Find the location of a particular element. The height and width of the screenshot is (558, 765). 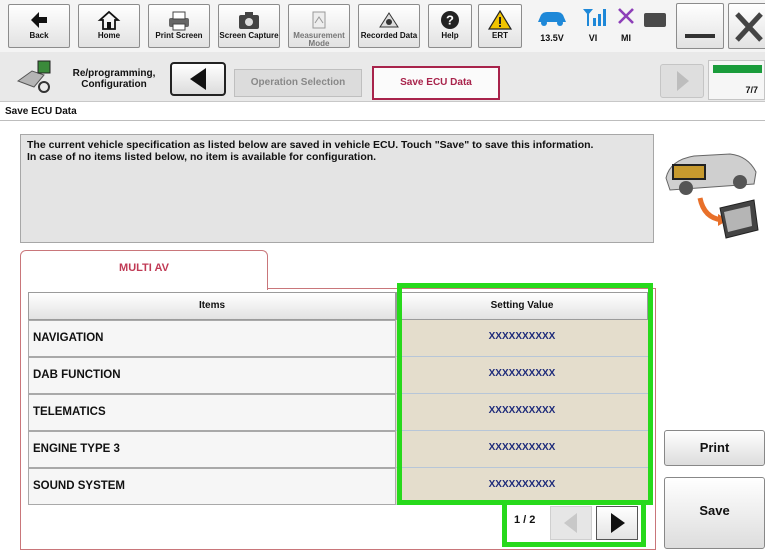

screen-capture-button: Screen Capture is located at coordinates (249, 26).